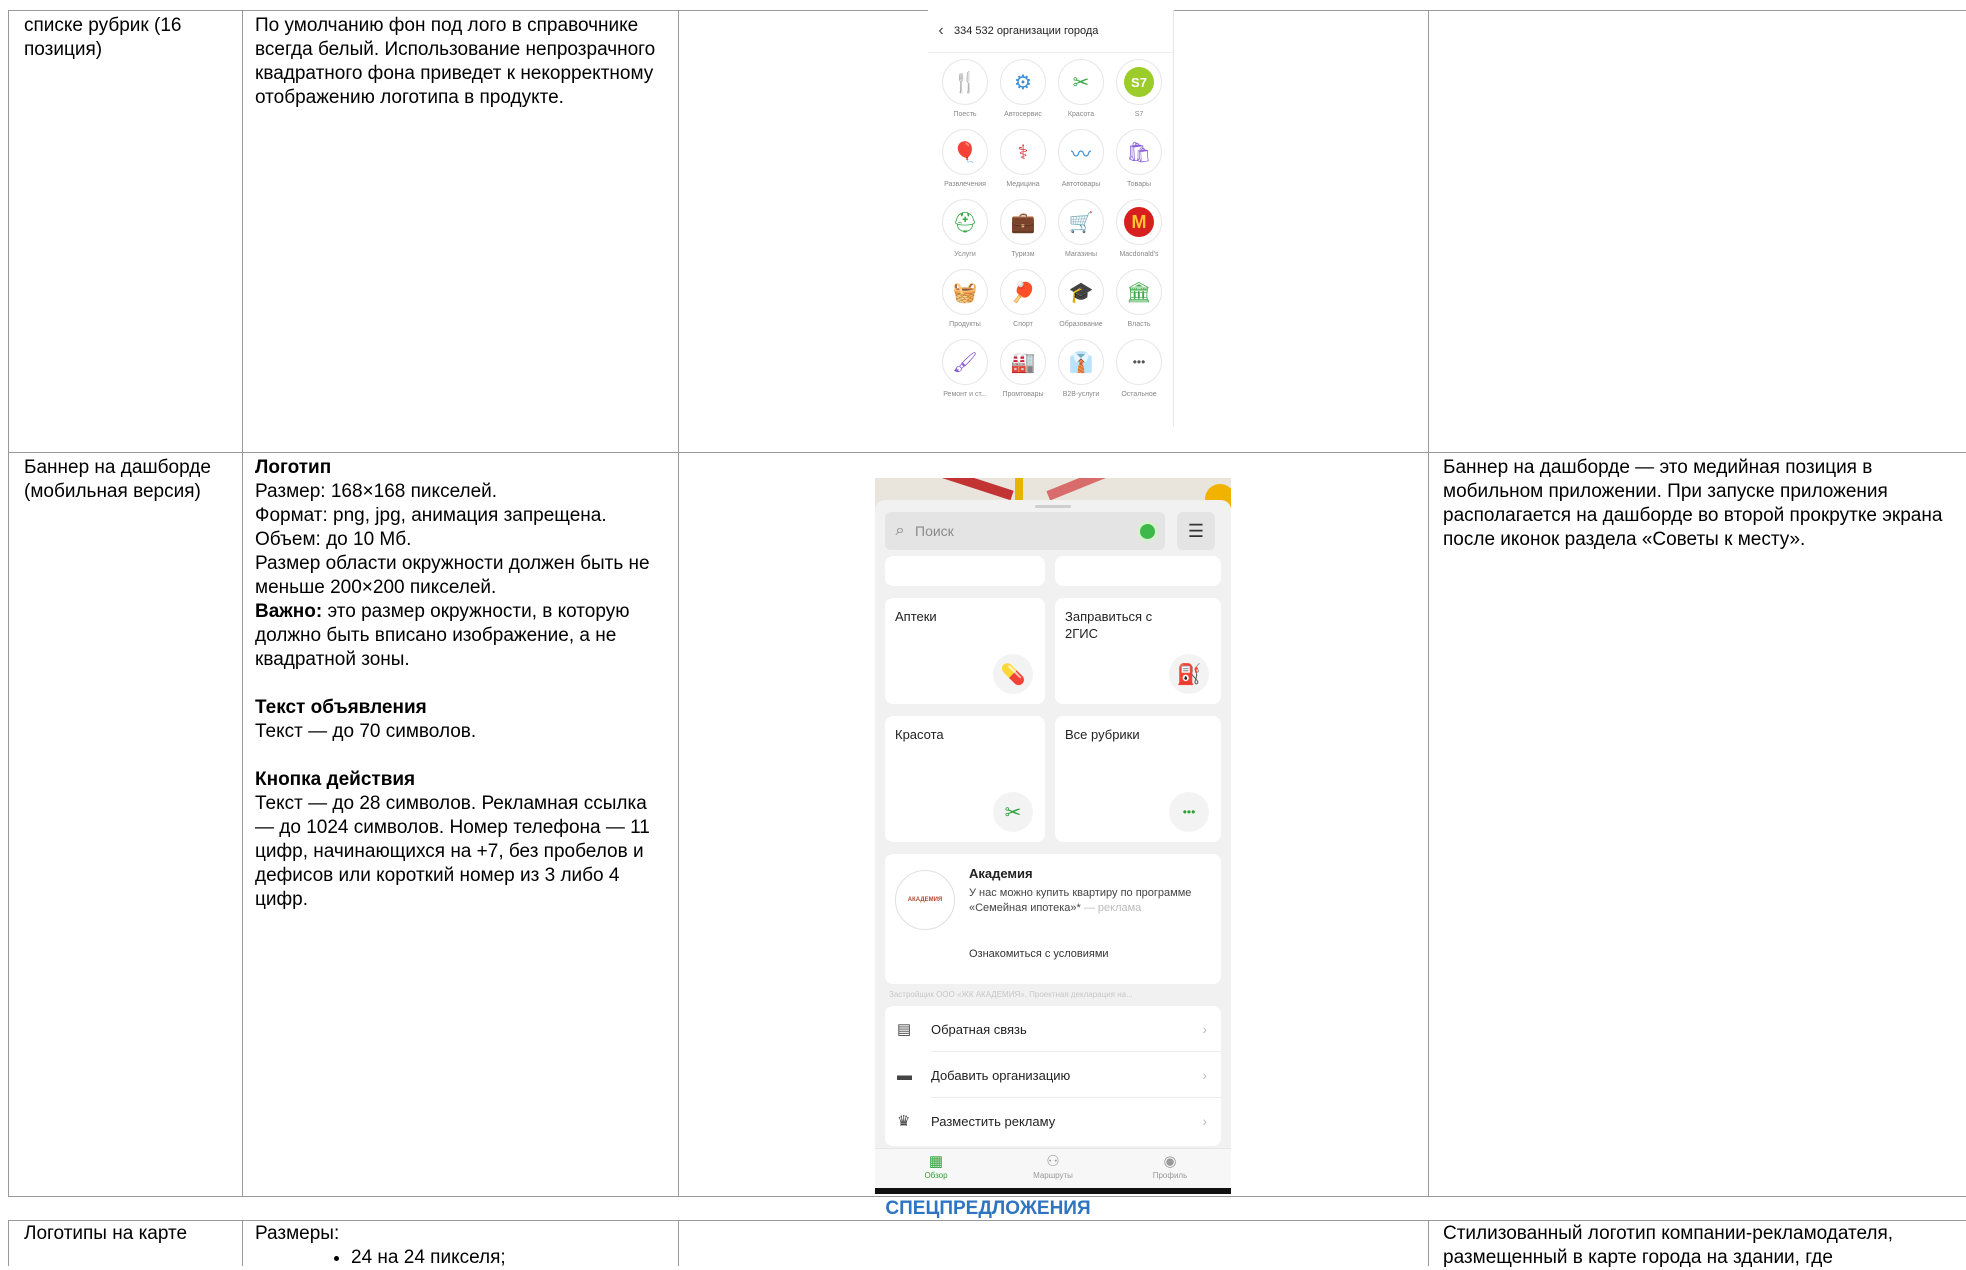  What do you see at coordinates (936, 1161) in the screenshot?
I see `grid-icon: ▦` at bounding box center [936, 1161].